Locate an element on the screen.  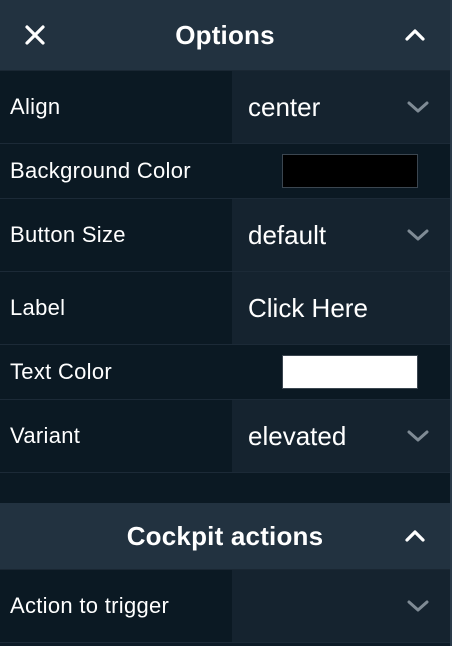
option-label: Label is located at coordinates (116, 308).